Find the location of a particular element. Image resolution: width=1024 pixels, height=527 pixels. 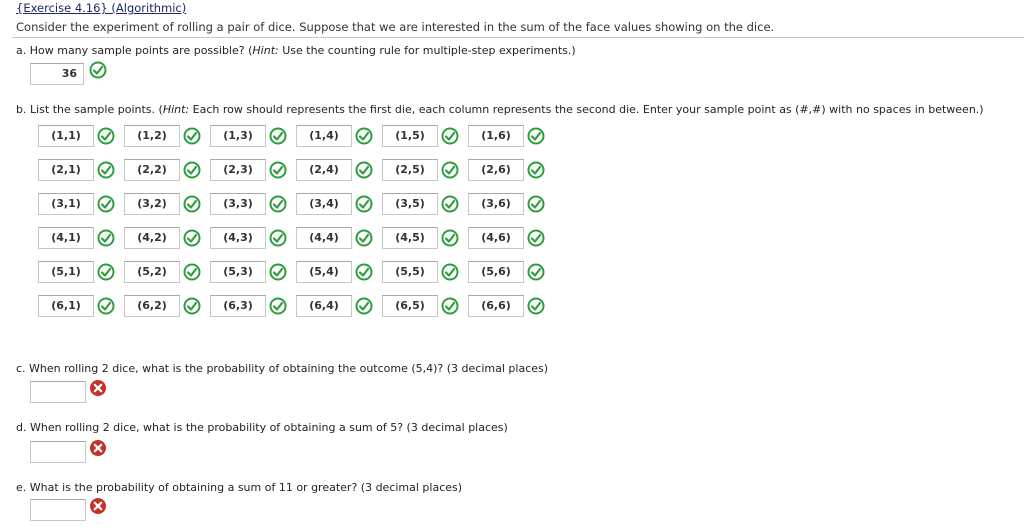

sample-point-input: (1,1) is located at coordinates (66, 136).